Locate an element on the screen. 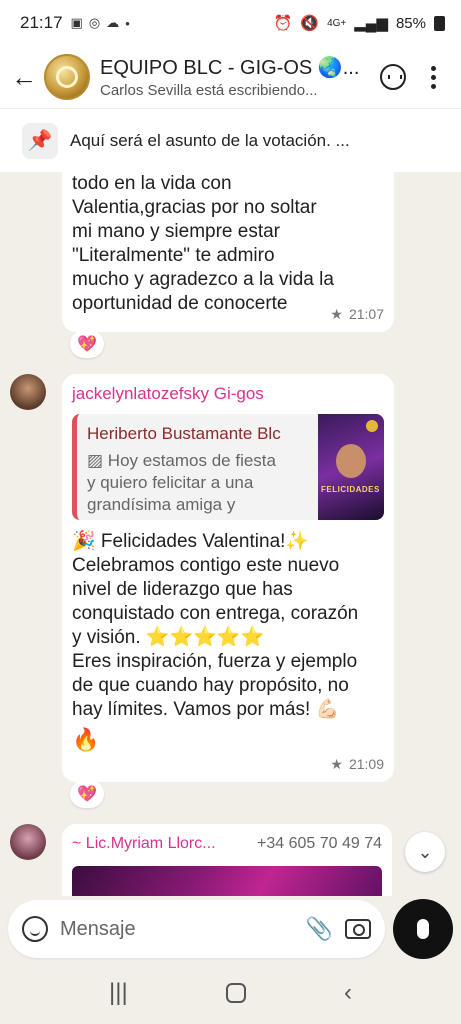 The height and width of the screenshot is (1024, 461). message-meta: ★ 21:09 is located at coordinates (357, 764).